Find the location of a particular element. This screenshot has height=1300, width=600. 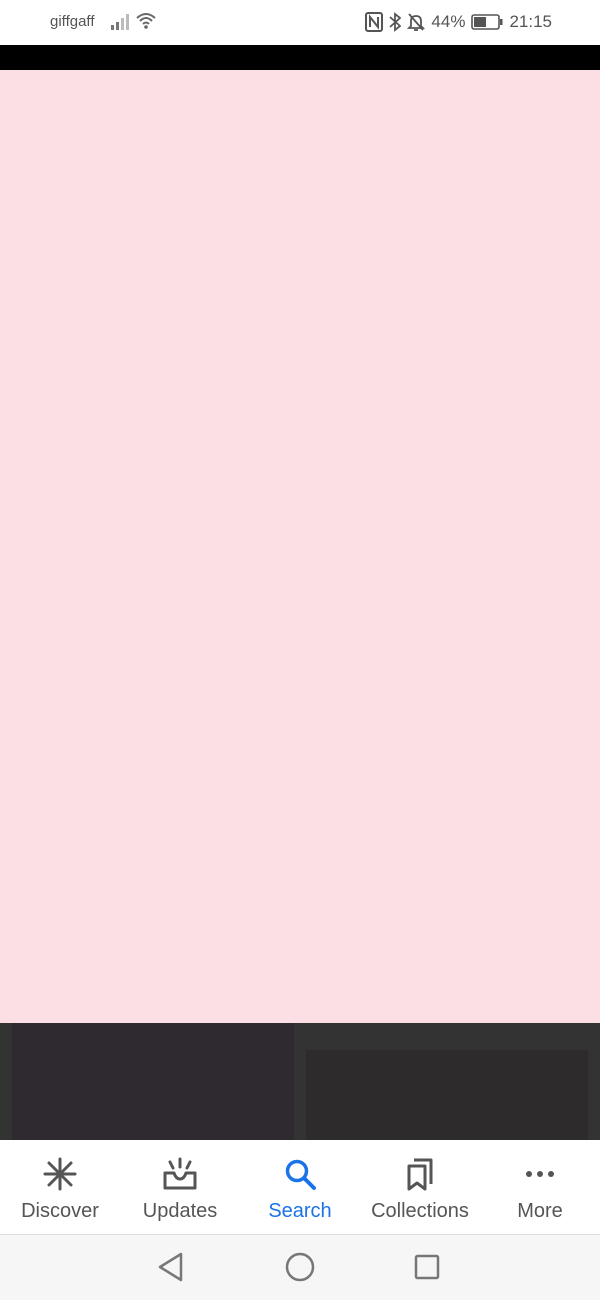

system-nav-bar is located at coordinates (300, 1267).